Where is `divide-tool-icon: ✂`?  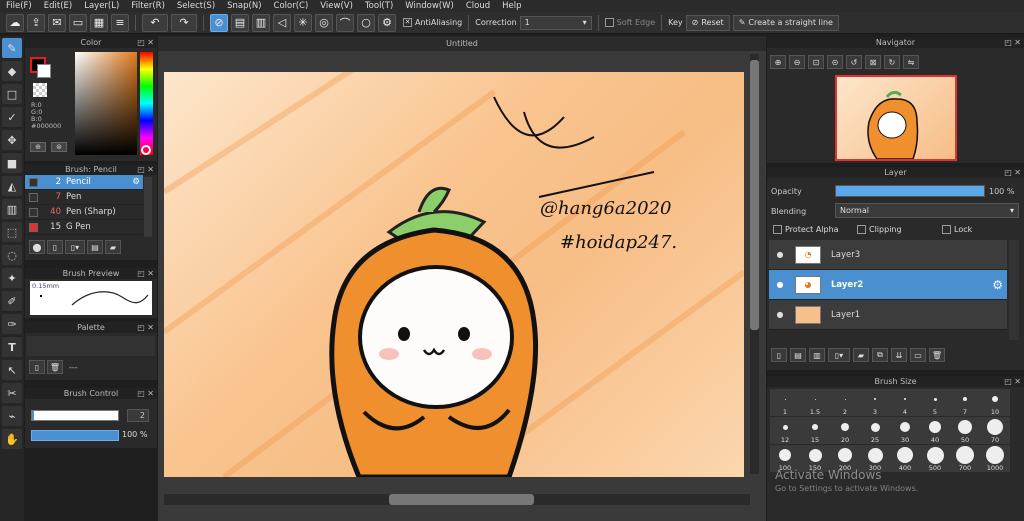 divide-tool-icon: ✂ is located at coordinates (12, 393).